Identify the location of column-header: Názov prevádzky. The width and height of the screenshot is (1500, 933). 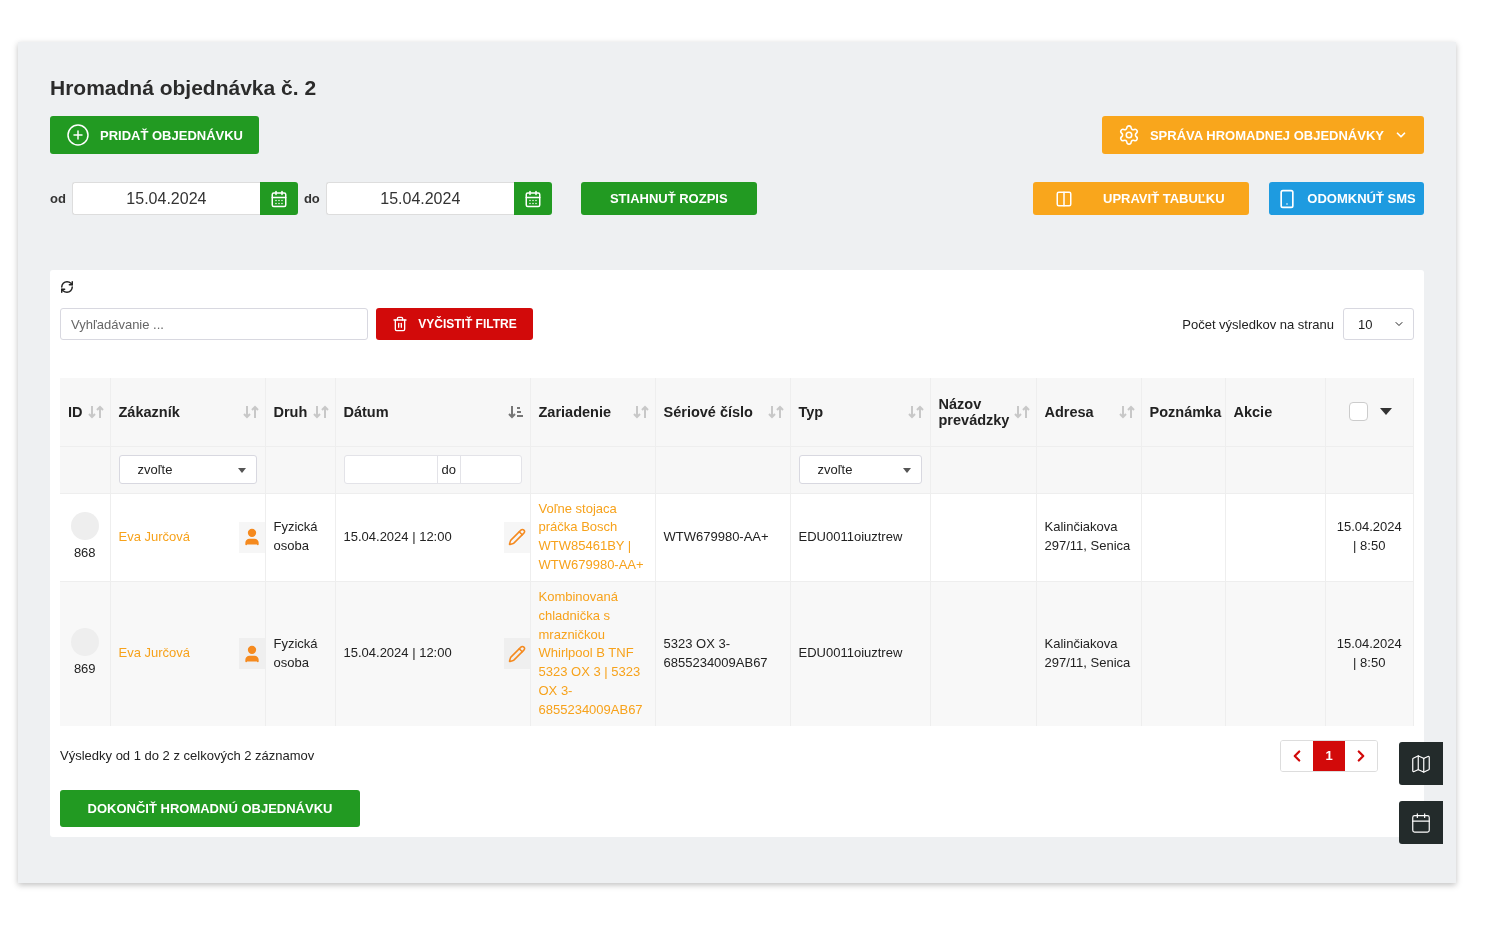
(974, 411).